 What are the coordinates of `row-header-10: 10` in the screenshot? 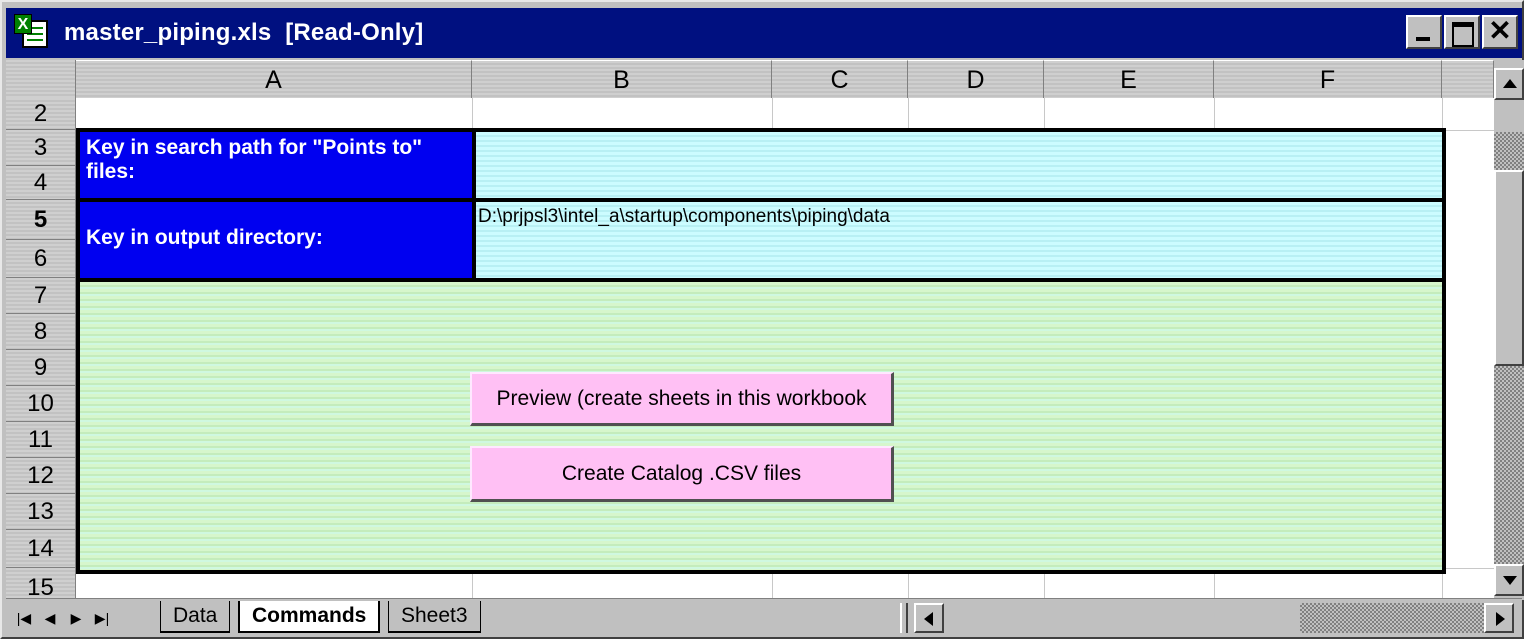 It's located at (41, 404).